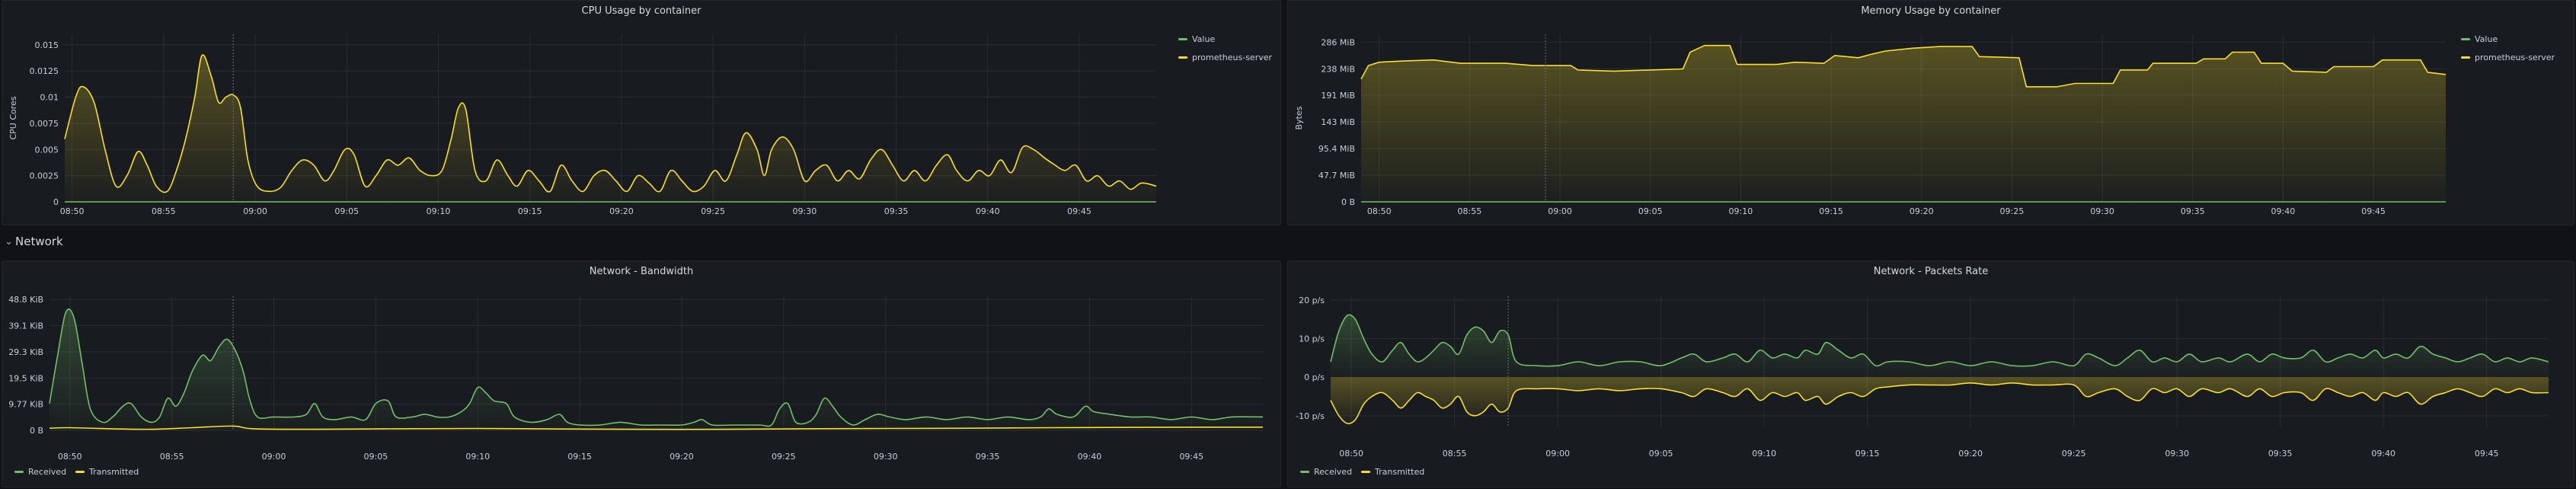  I want to click on y-tick-label: 0 p/s, so click(1315, 377).